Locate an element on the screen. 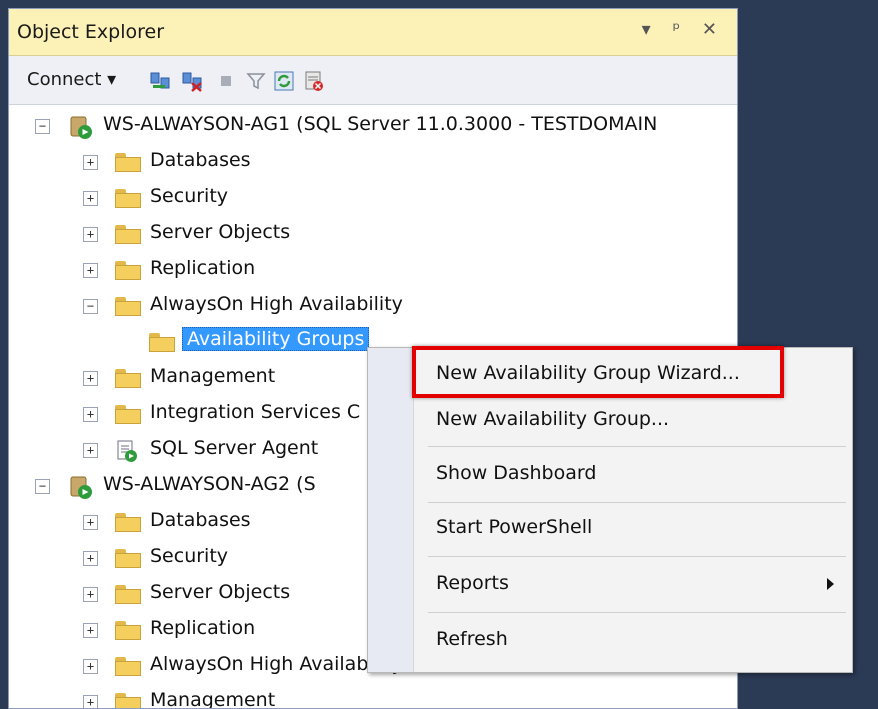  tree-node-security: + Security is located at coordinates (373, 199).